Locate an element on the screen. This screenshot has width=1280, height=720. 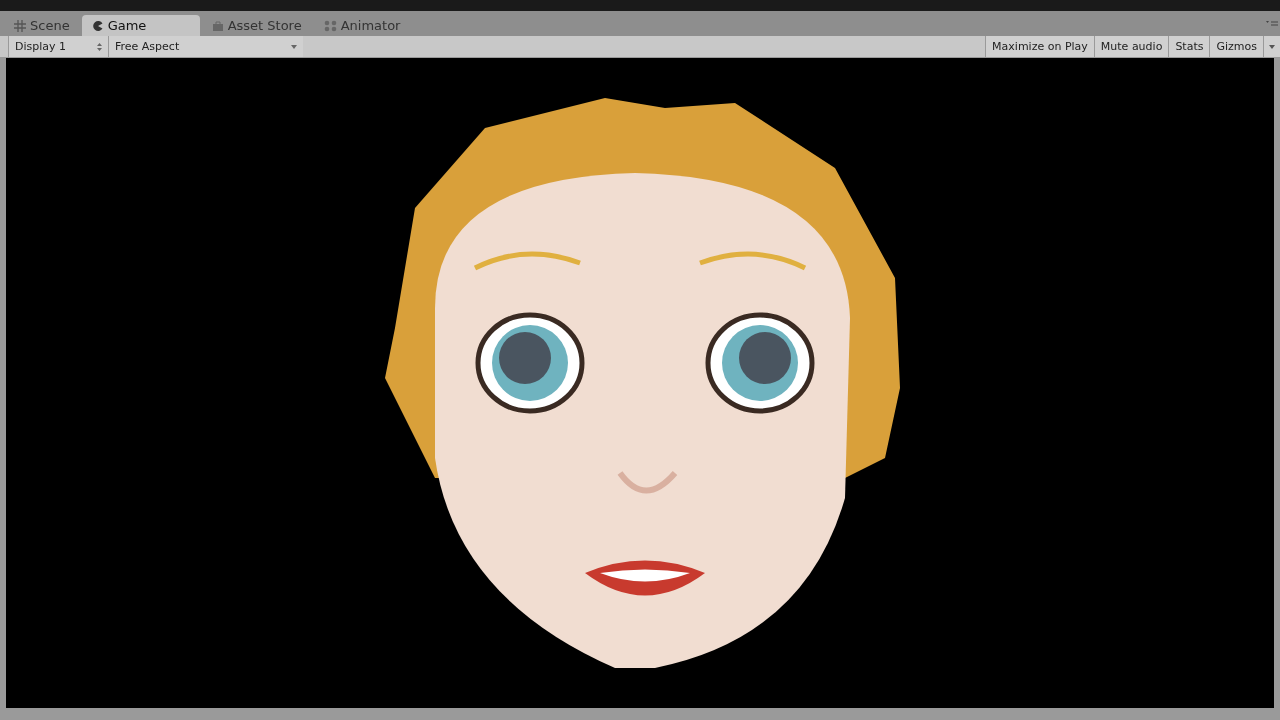
aspect-dropdown: Free Aspect is located at coordinates (205, 46).